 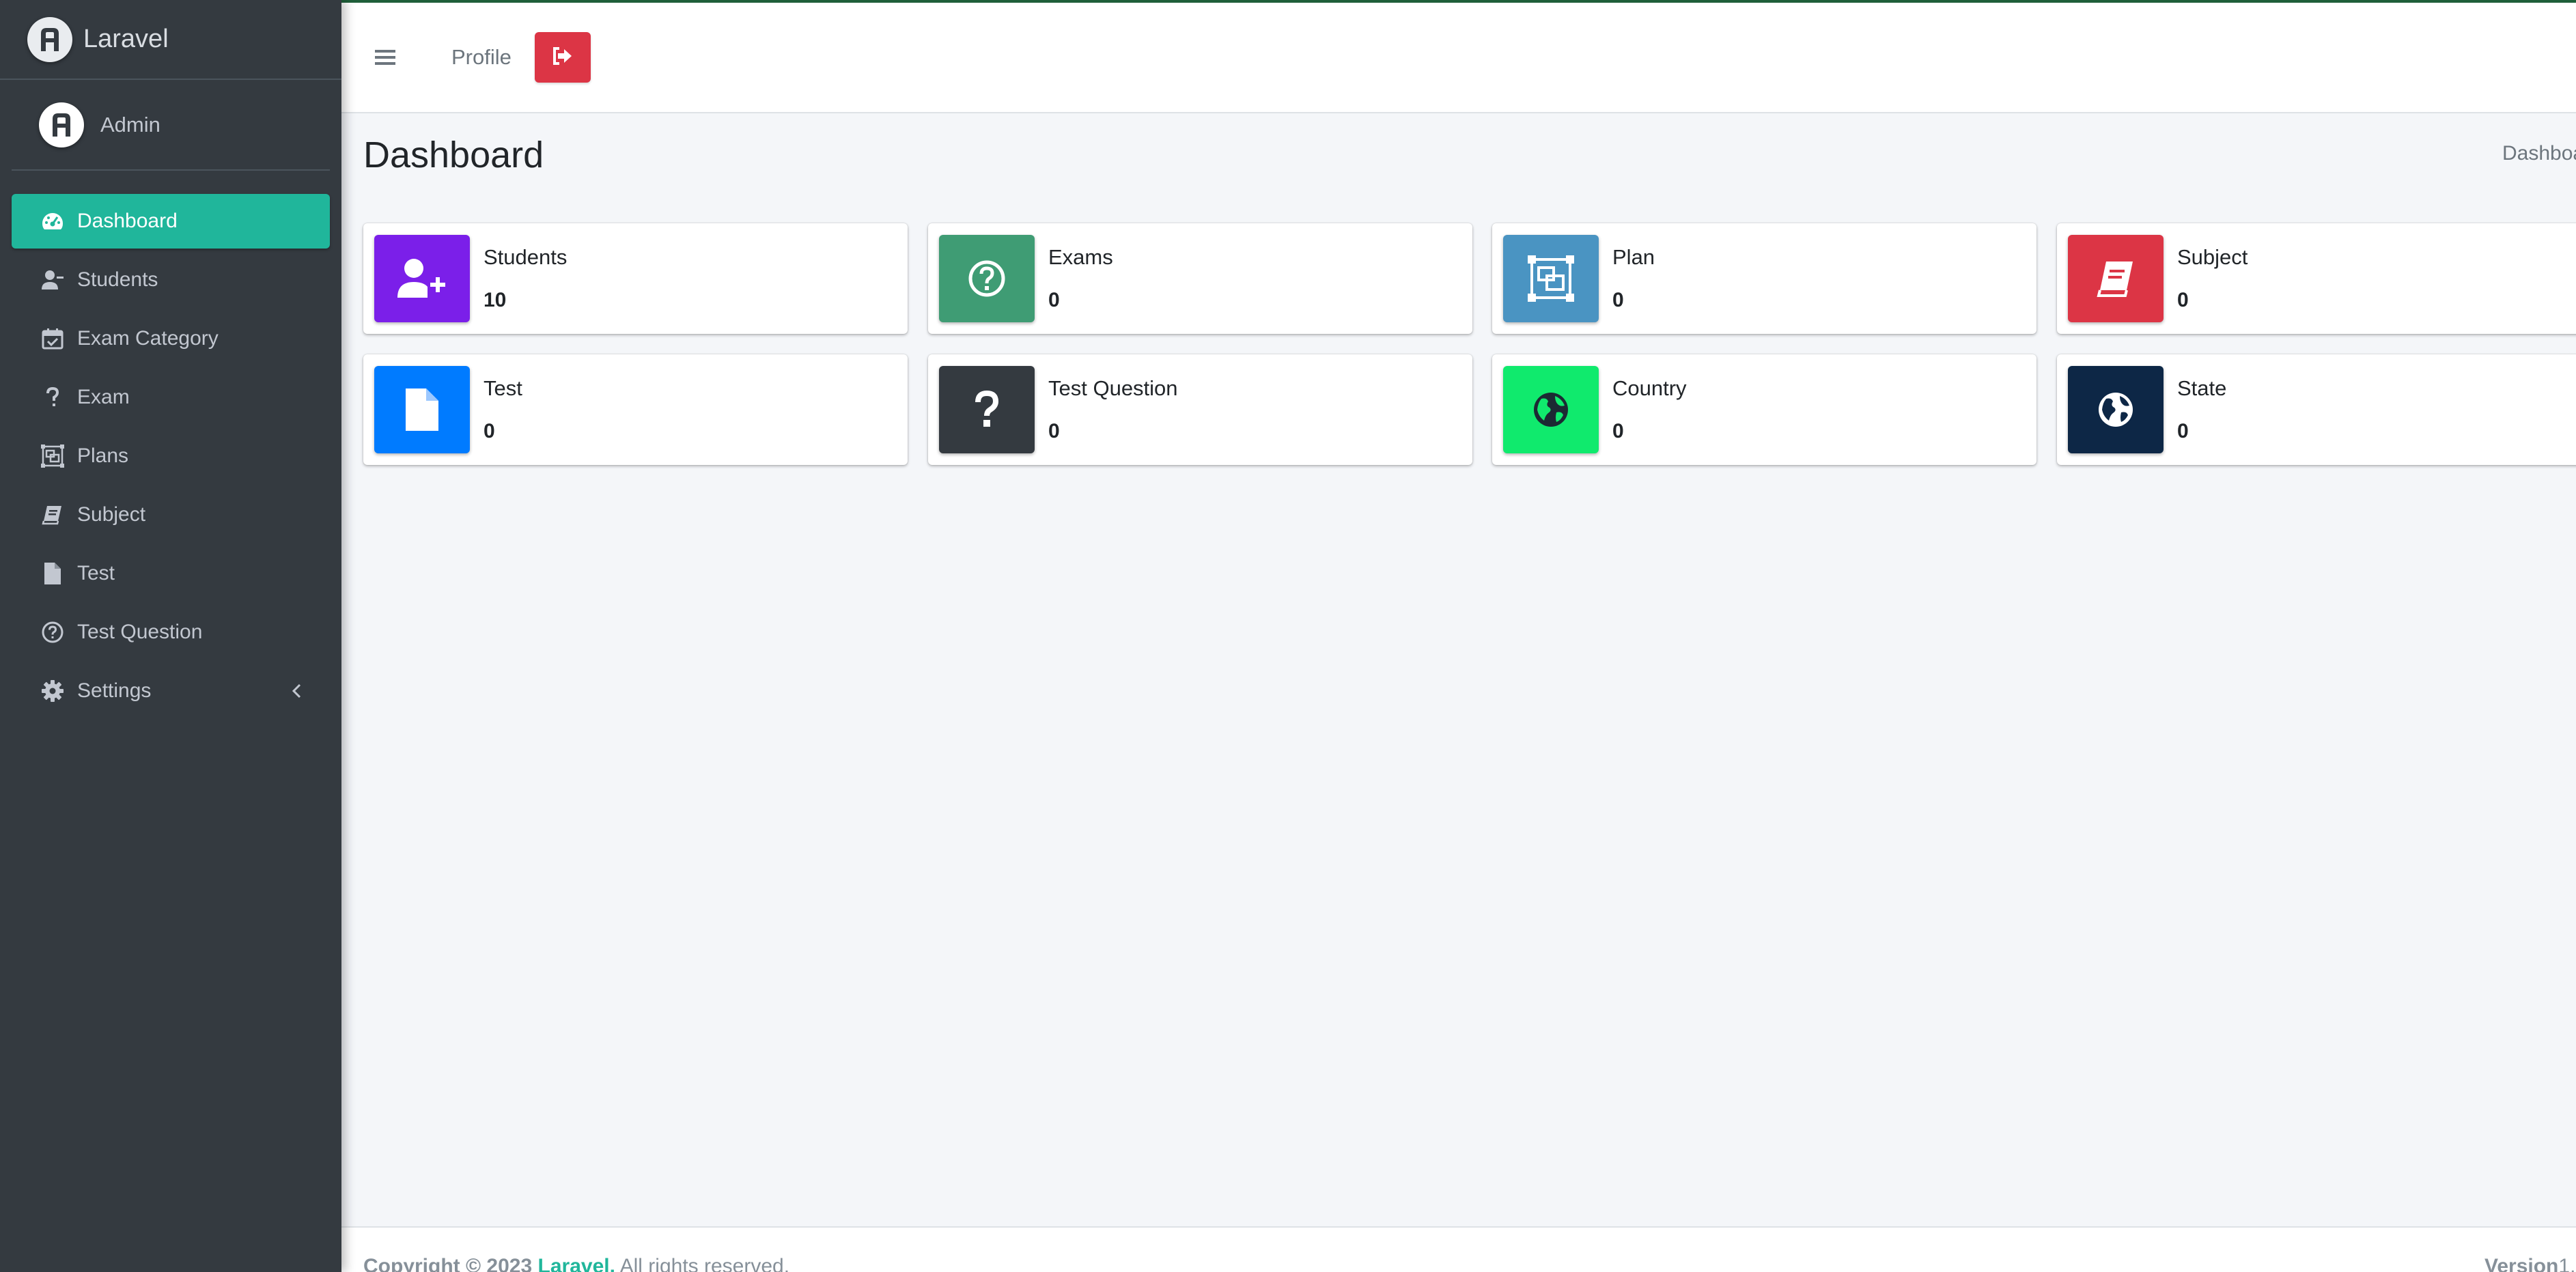 I want to click on sidebar-item-label: Plans, so click(x=103, y=456).